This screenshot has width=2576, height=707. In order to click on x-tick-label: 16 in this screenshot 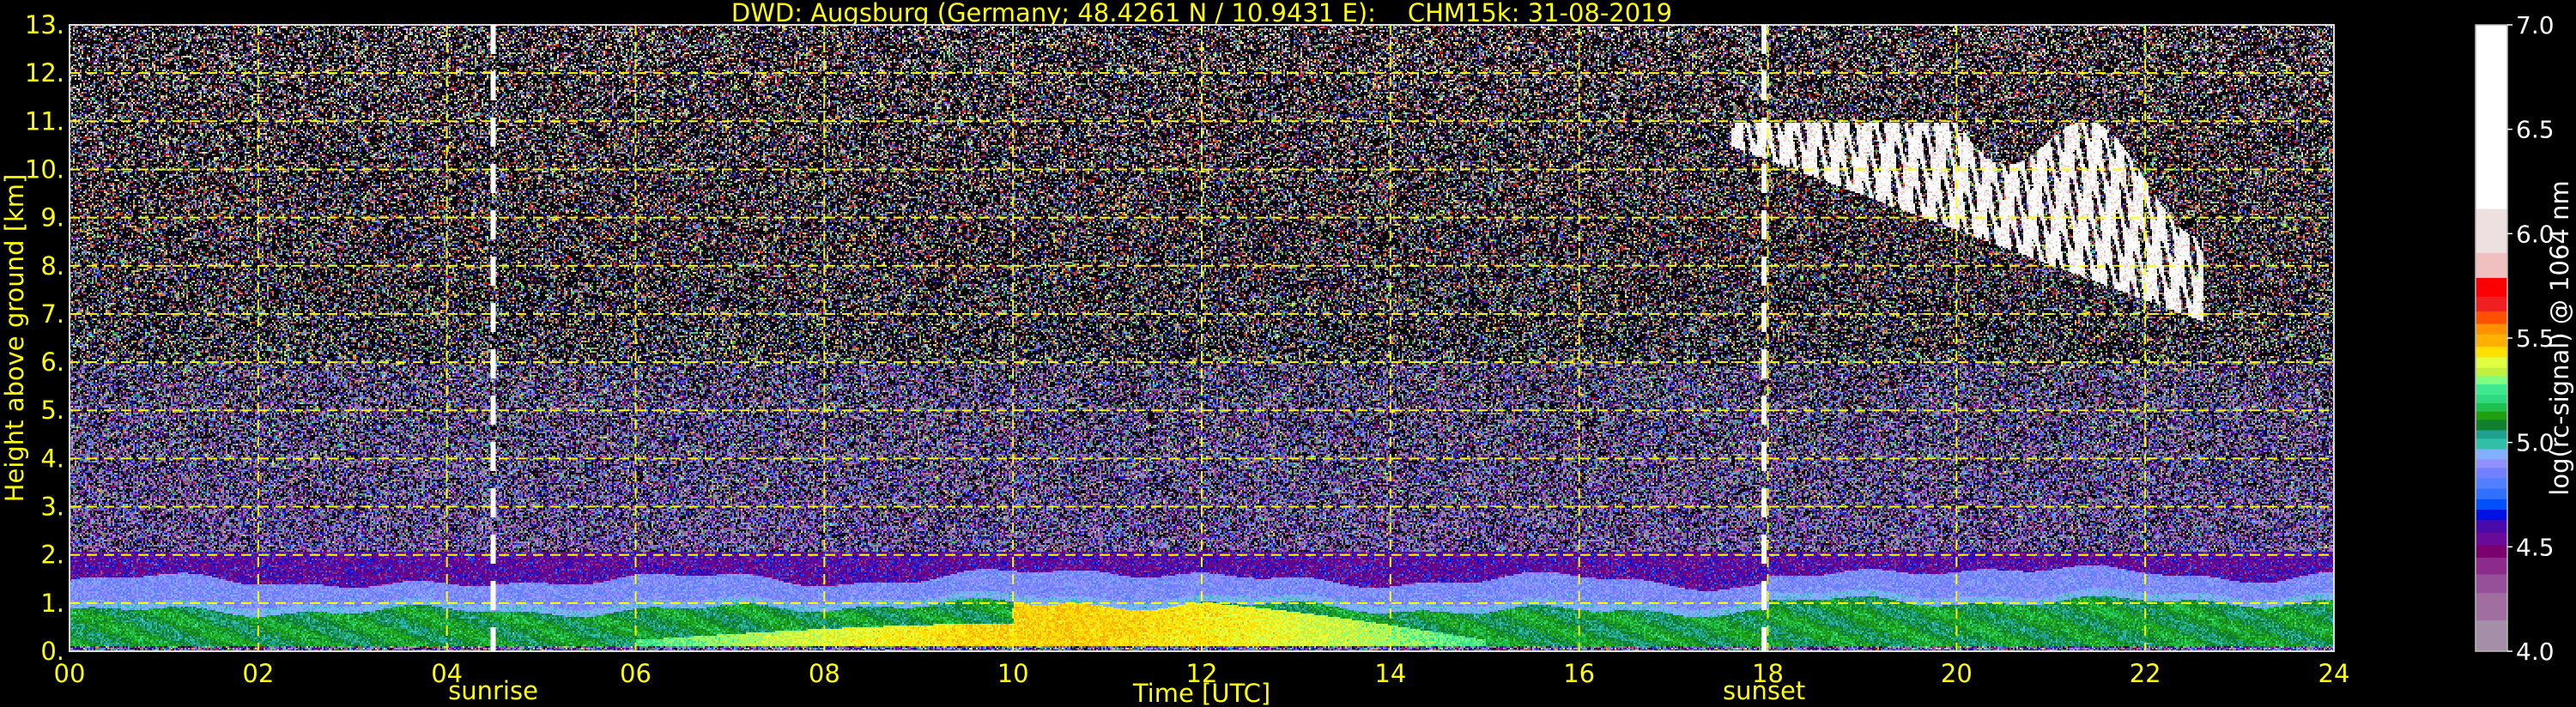, I will do `click(1579, 674)`.